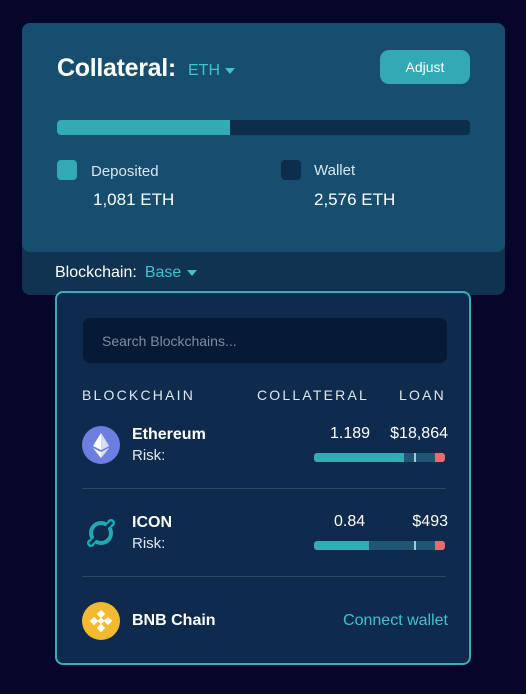 This screenshot has width=526, height=694. Describe the element at coordinates (265, 540) in the screenshot. I see `chain-row-icon: ICON Risk: 0.84 $493` at that location.